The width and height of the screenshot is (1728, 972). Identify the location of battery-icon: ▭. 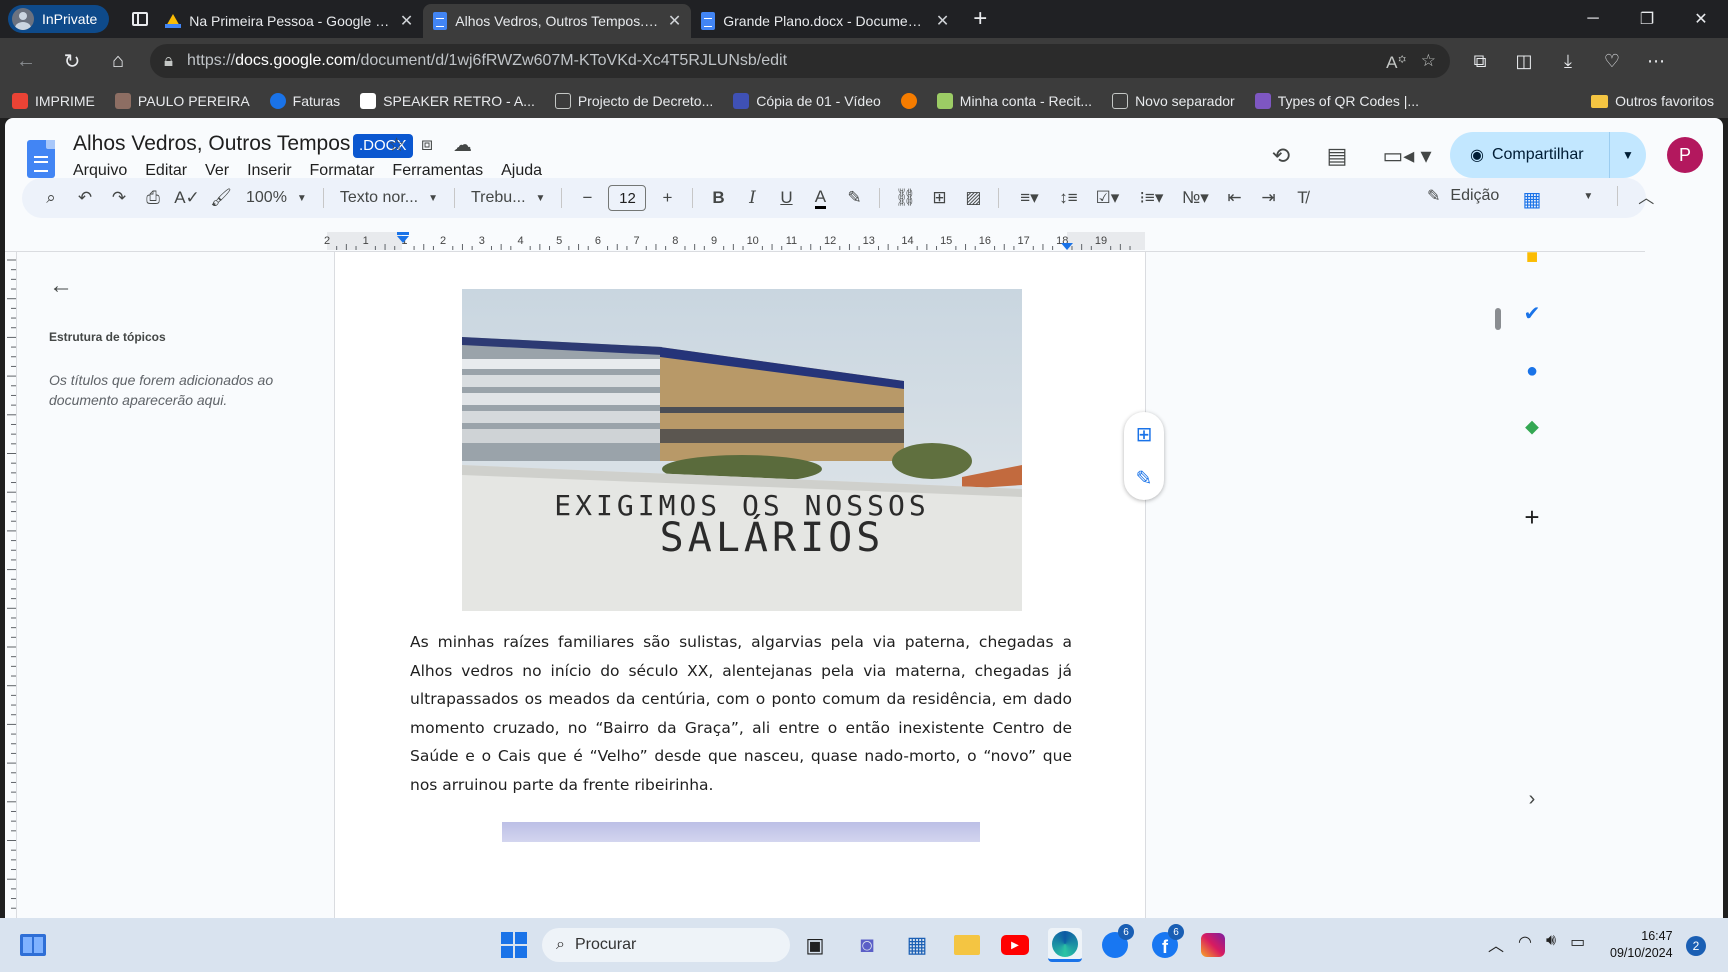
(1577, 944).